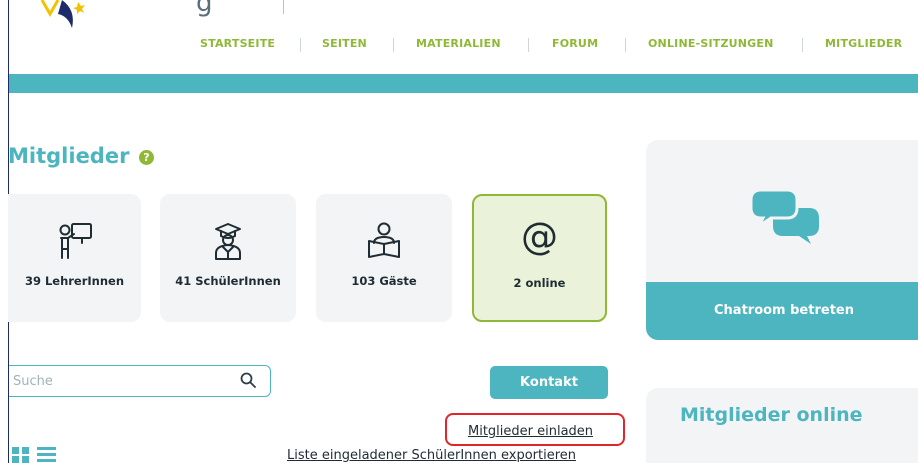 The height and width of the screenshot is (463, 918). I want to click on nav-item-startseite: STARTSEITE, so click(237, 43).